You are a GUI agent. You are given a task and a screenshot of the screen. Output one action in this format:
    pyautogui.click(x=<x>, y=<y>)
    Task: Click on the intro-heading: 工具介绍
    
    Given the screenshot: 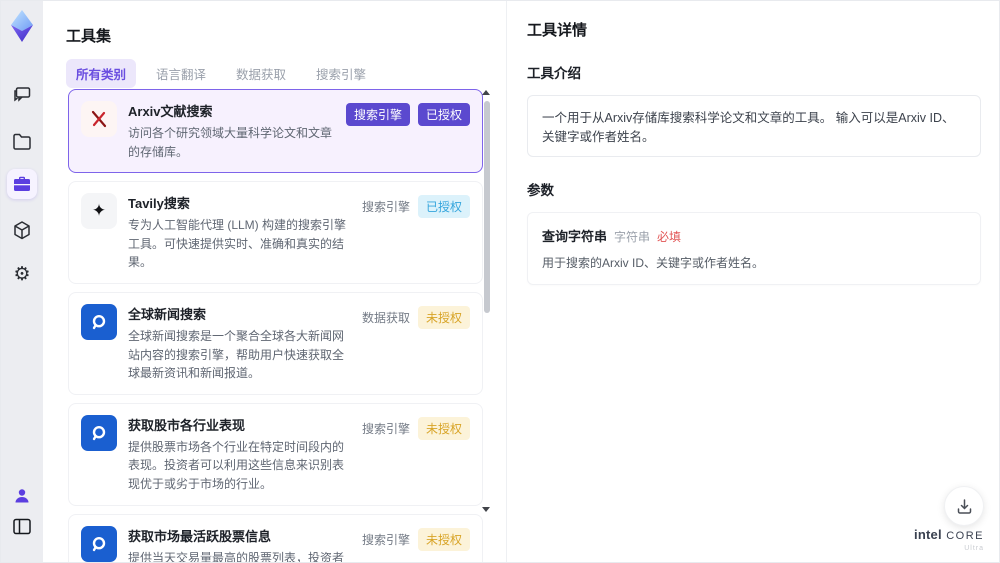 What is the action you would take?
    pyautogui.click(x=554, y=73)
    